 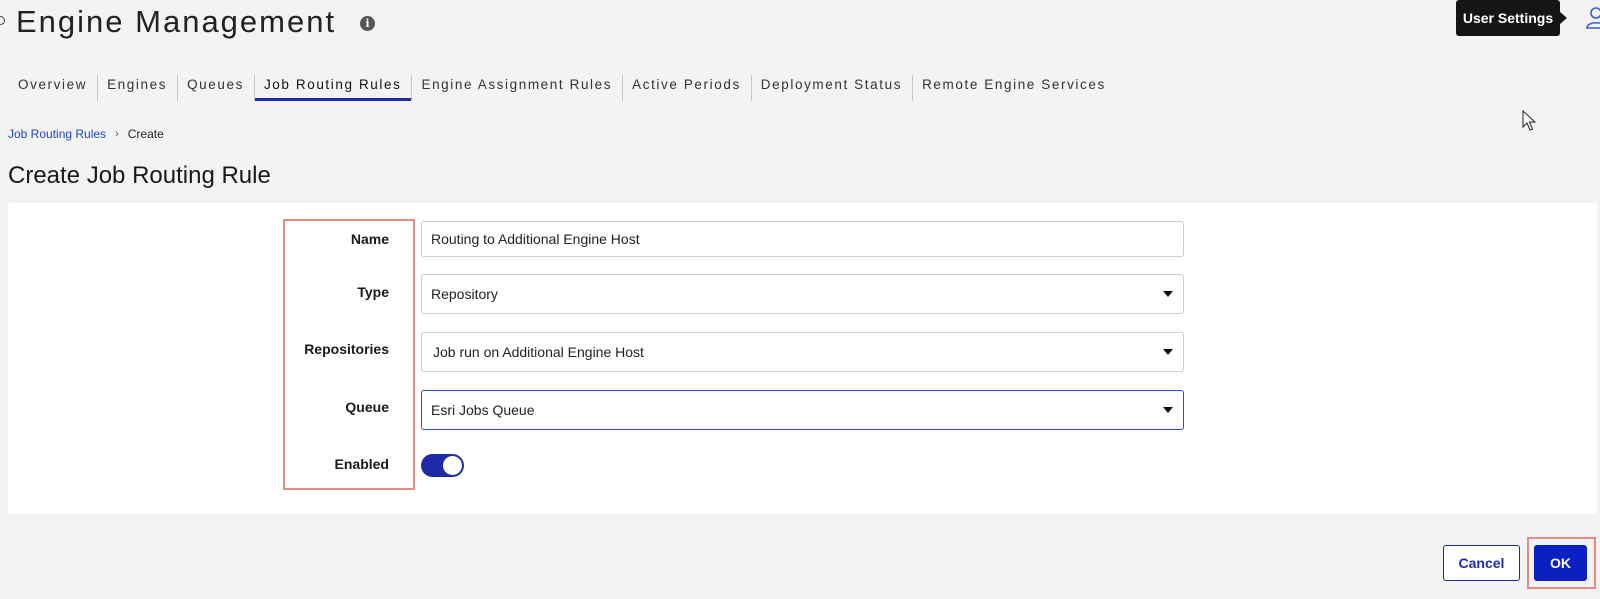 I want to click on repositories-label: Repositories, so click(x=346, y=349).